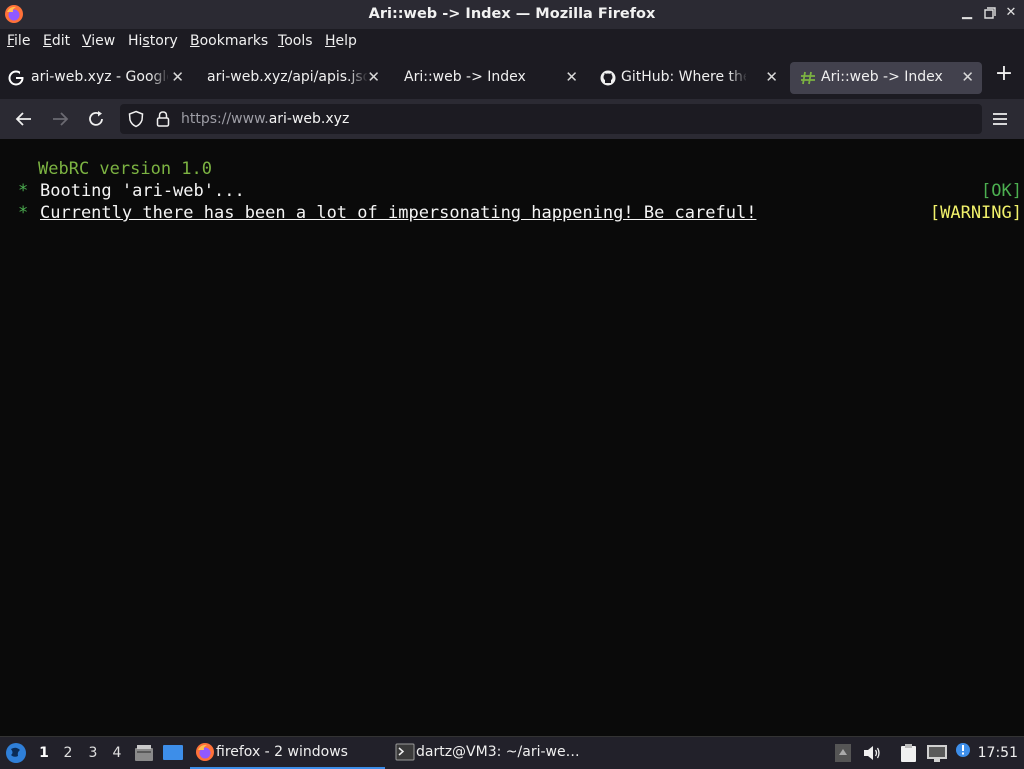 This screenshot has width=1024, height=769. Describe the element at coordinates (98, 41) in the screenshot. I see `menu-view: View` at that location.